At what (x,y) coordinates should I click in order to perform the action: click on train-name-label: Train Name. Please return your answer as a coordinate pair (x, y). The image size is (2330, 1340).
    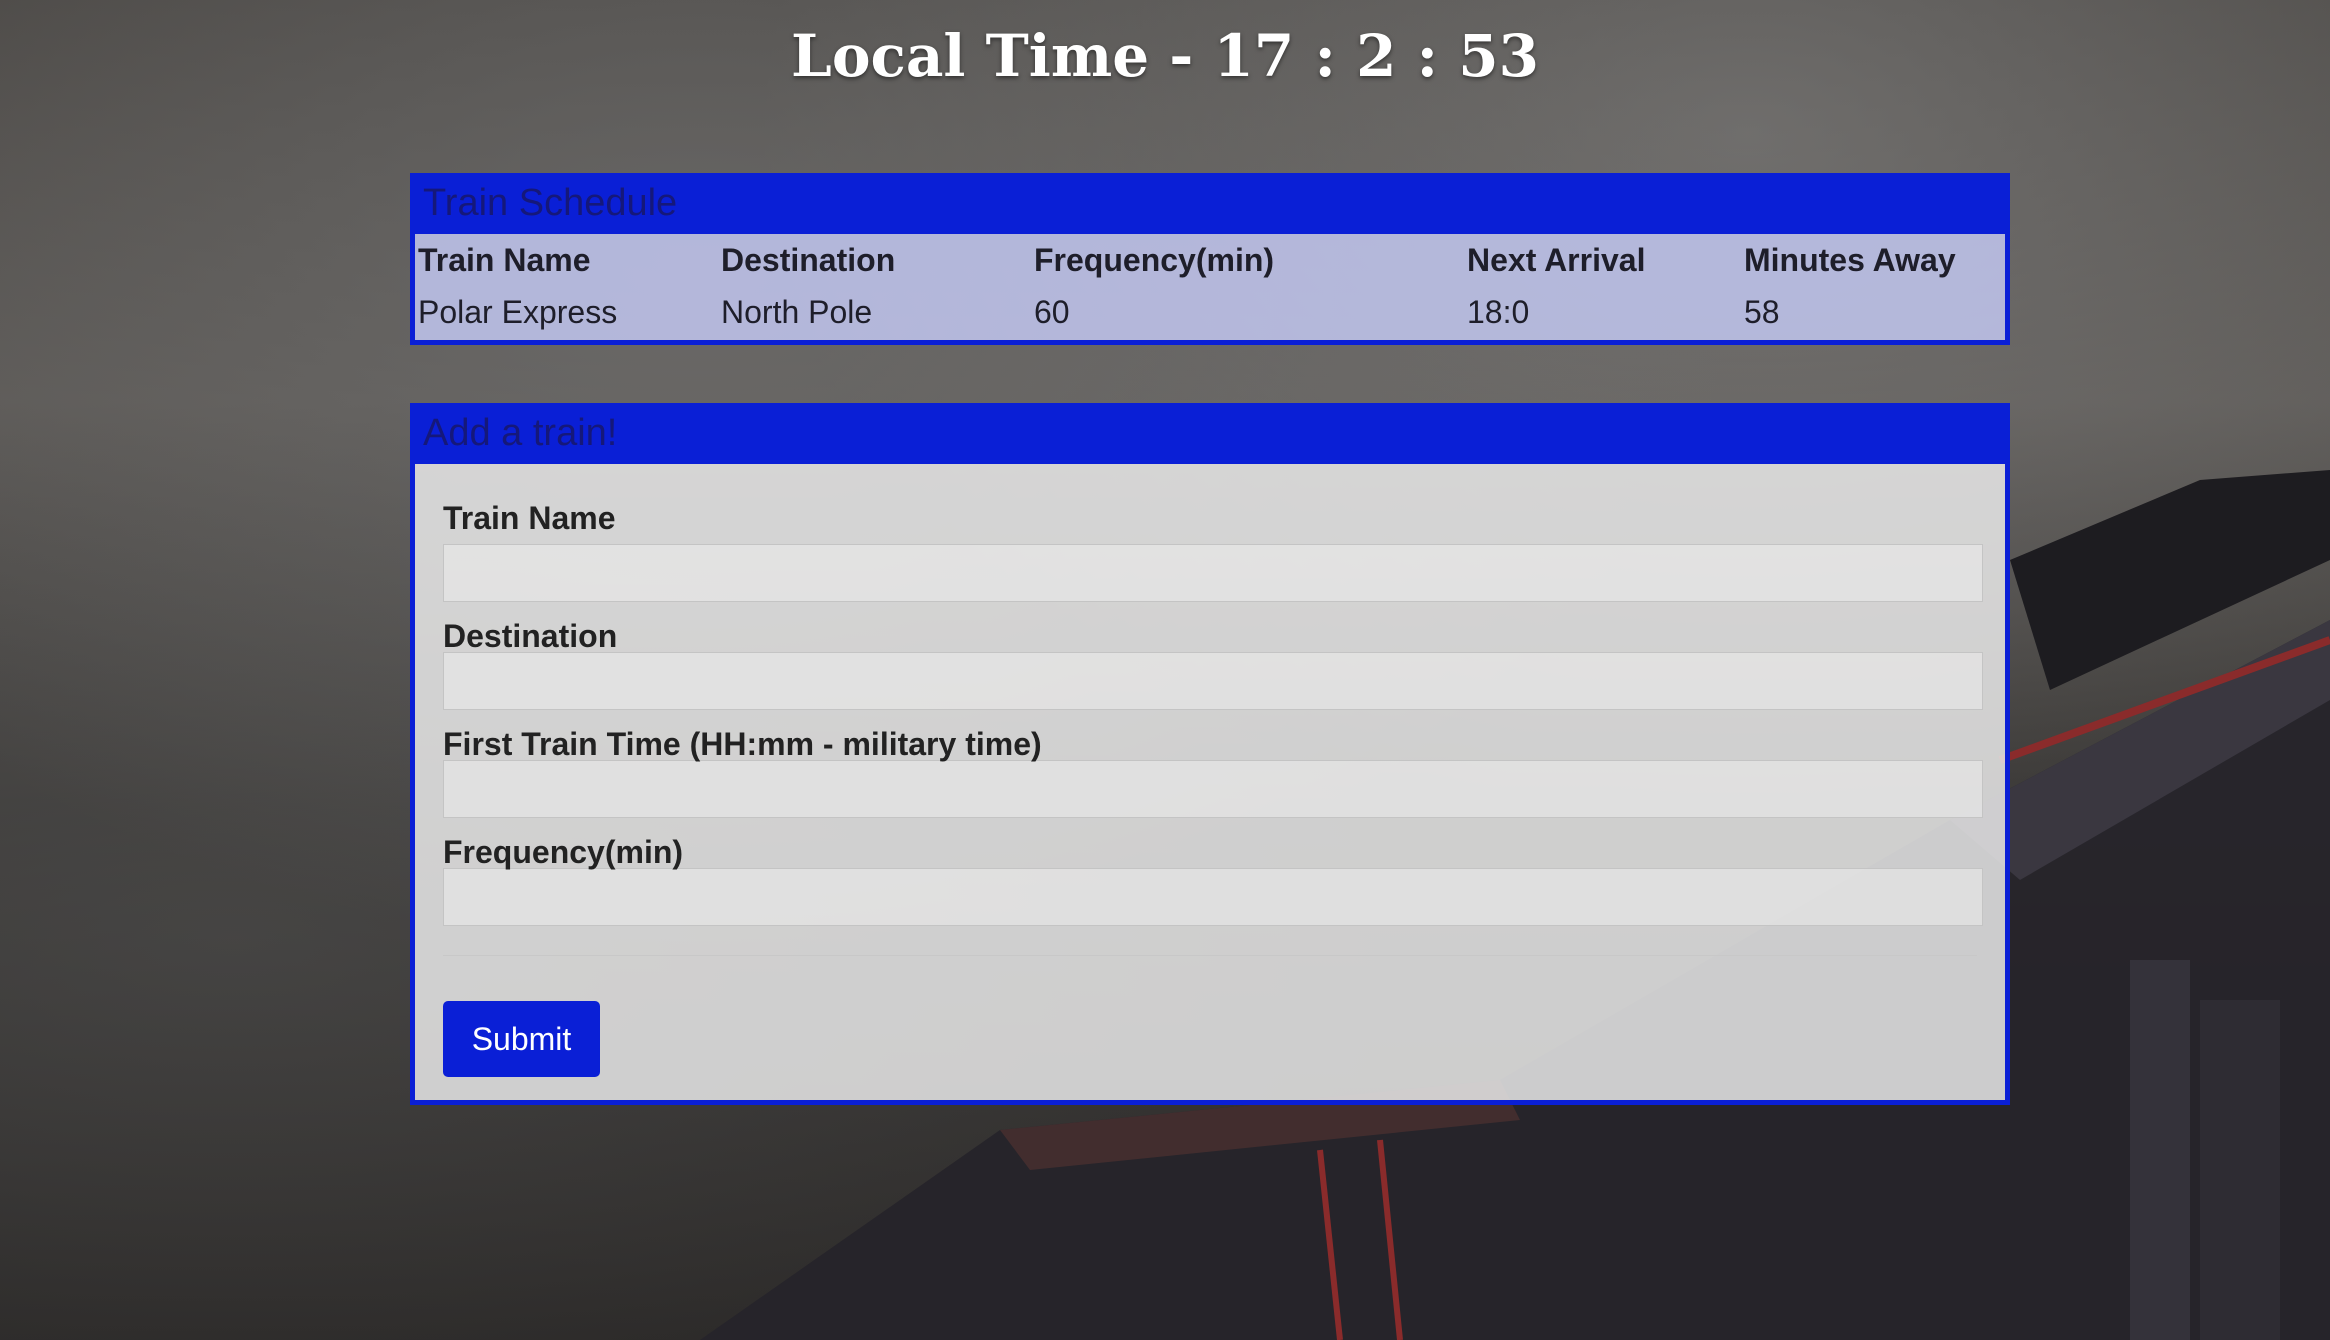
    Looking at the image, I should click on (529, 518).